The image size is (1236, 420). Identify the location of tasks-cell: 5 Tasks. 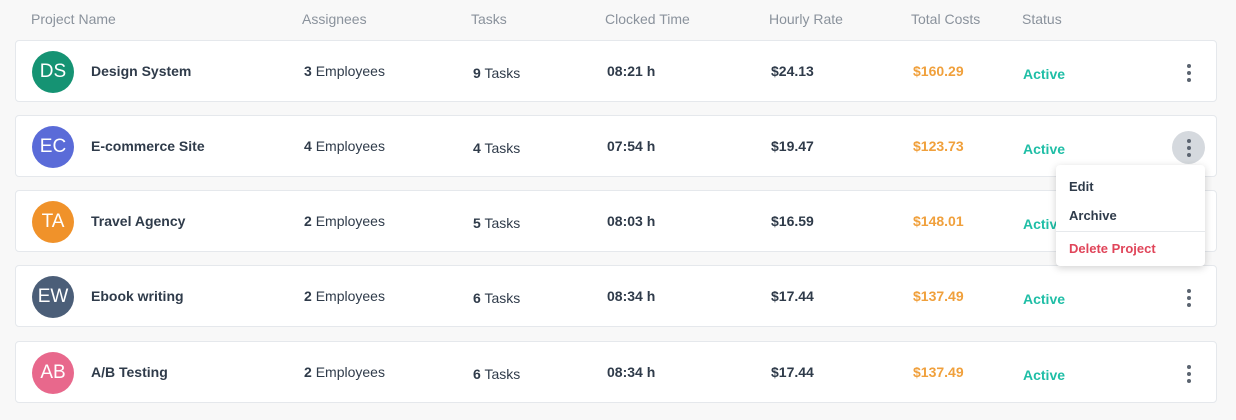
(496, 223).